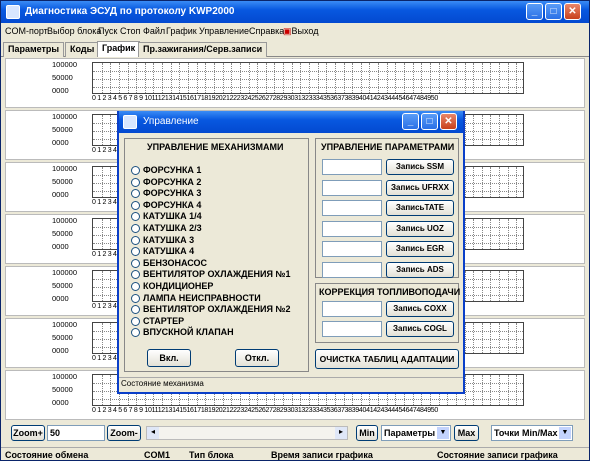  Describe the element at coordinates (420, 187) in the screenshot. I see `param-write-button: Запись UFRXX` at that location.